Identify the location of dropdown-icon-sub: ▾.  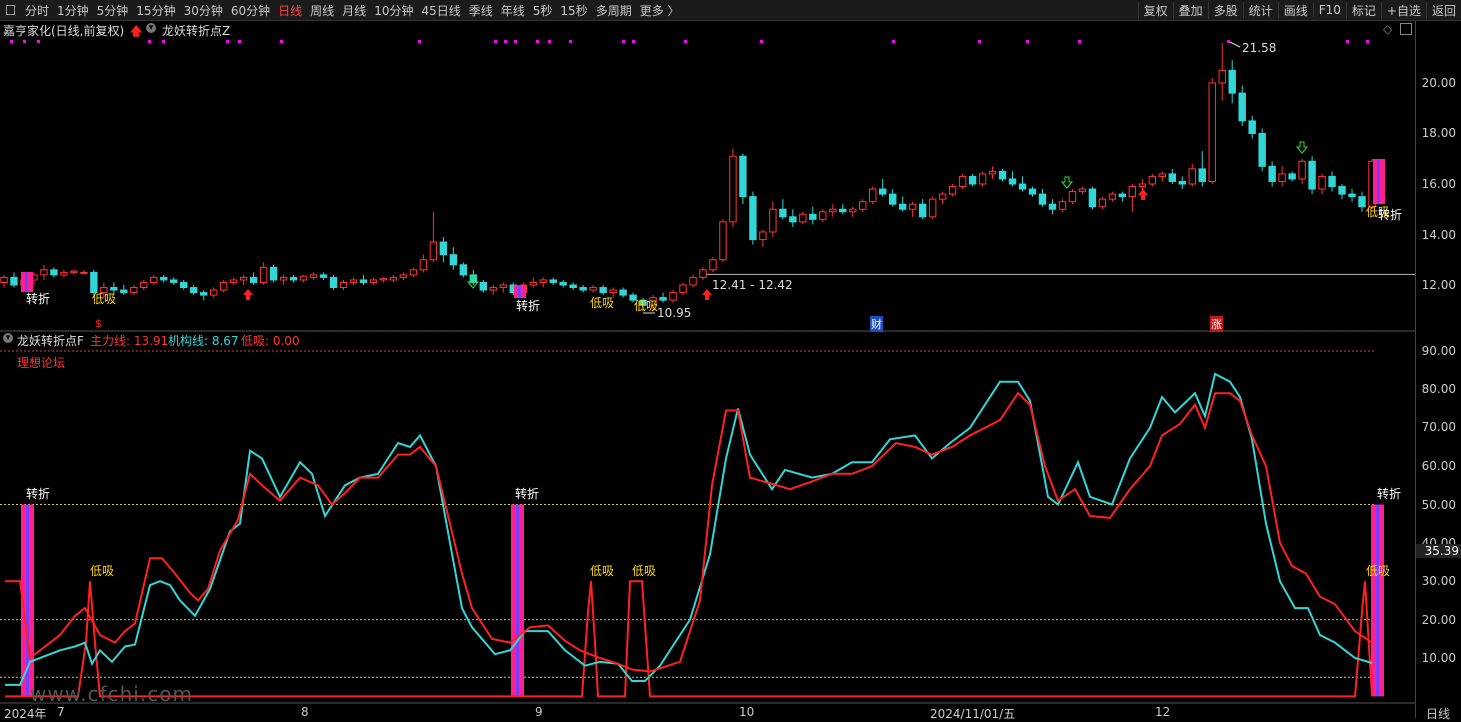
(8, 338).